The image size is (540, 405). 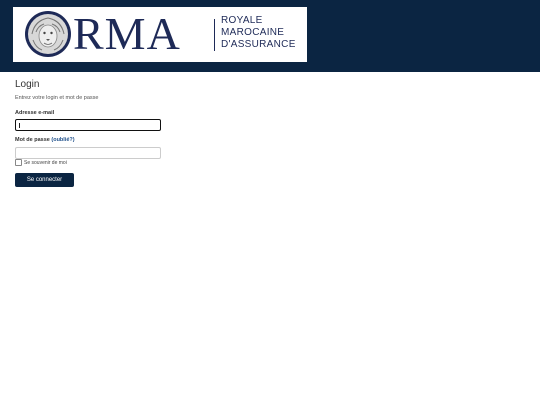 What do you see at coordinates (19, 125) in the screenshot?
I see `text-caret` at bounding box center [19, 125].